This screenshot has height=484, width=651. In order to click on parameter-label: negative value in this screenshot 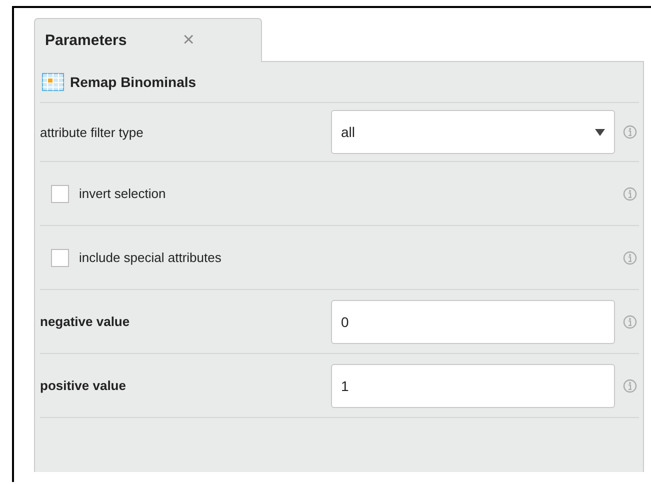, I will do `click(85, 321)`.